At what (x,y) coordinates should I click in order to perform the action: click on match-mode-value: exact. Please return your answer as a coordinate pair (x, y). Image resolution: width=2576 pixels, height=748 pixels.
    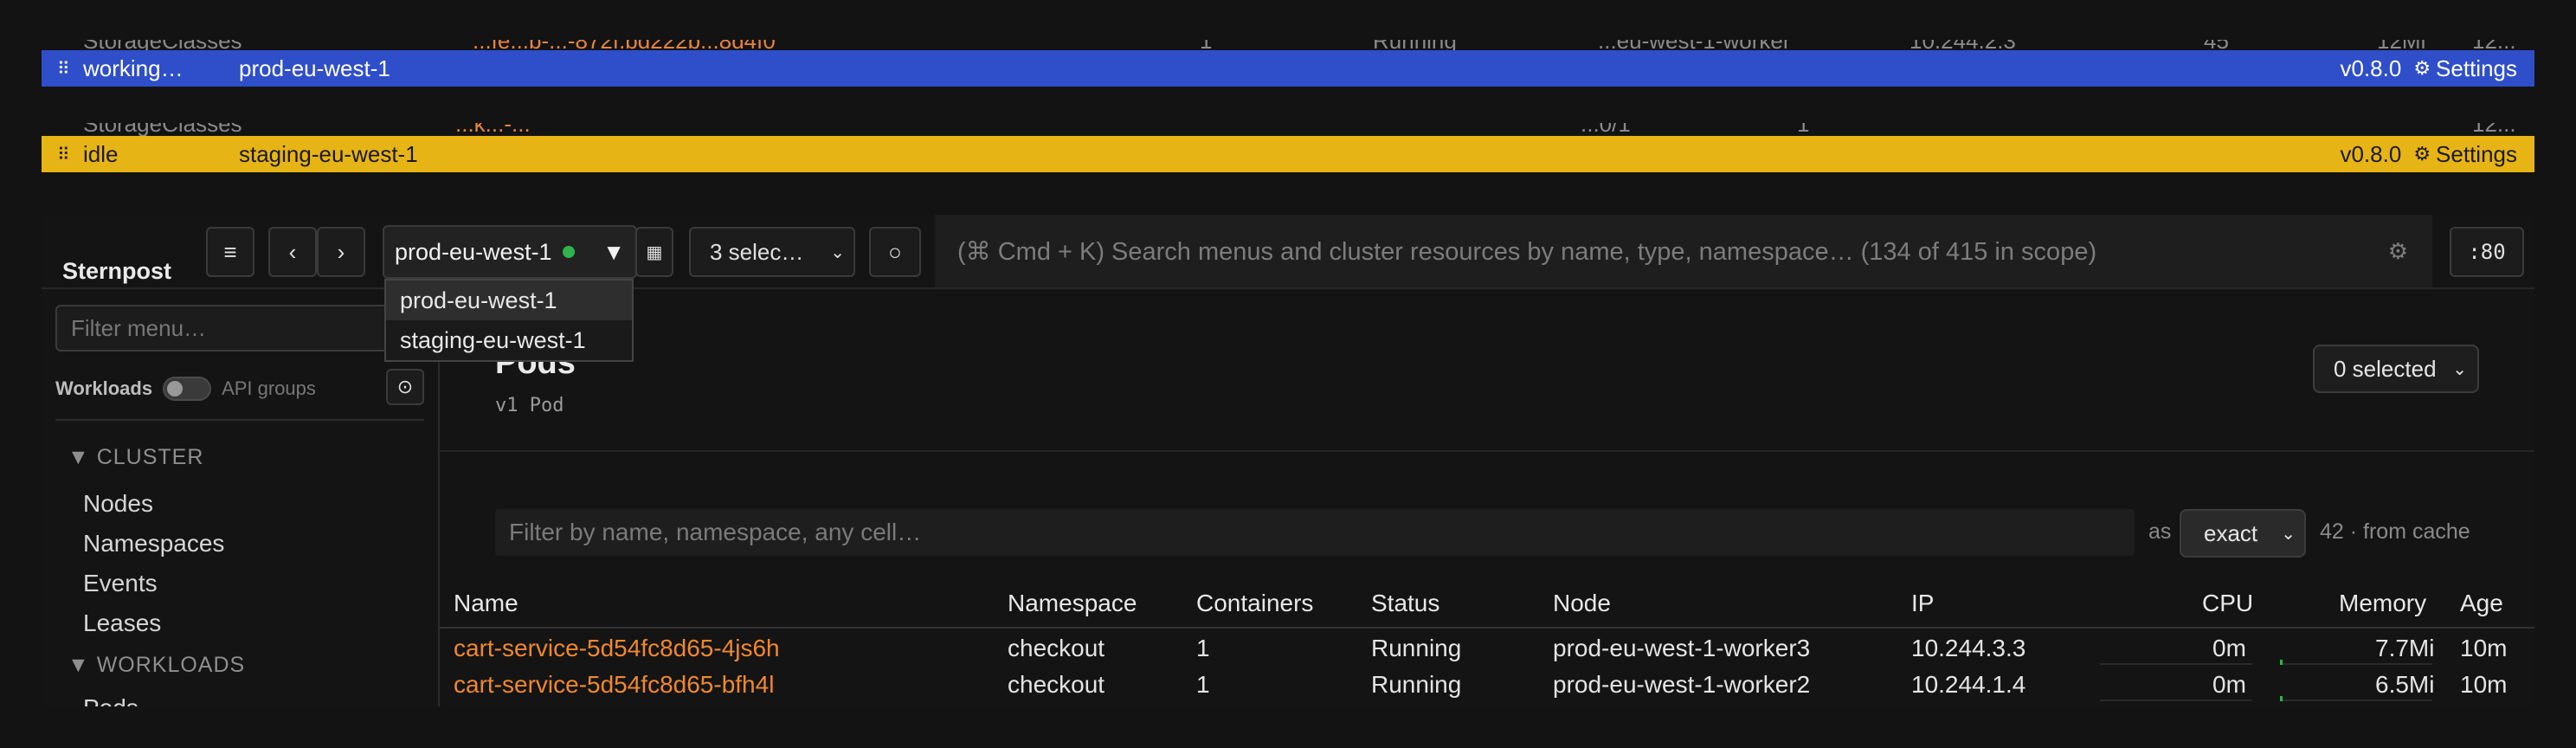
    Looking at the image, I should click on (2231, 532).